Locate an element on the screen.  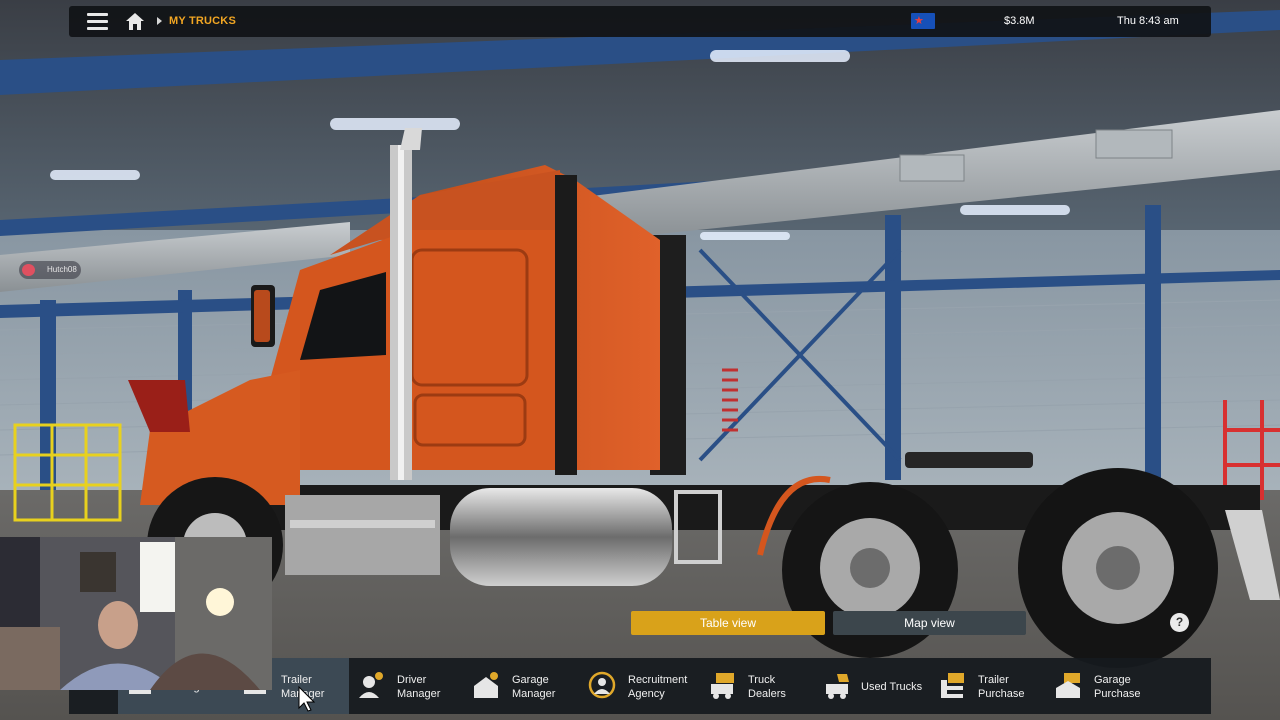
discord-username: Hutch08 is located at coordinates (62, 269).